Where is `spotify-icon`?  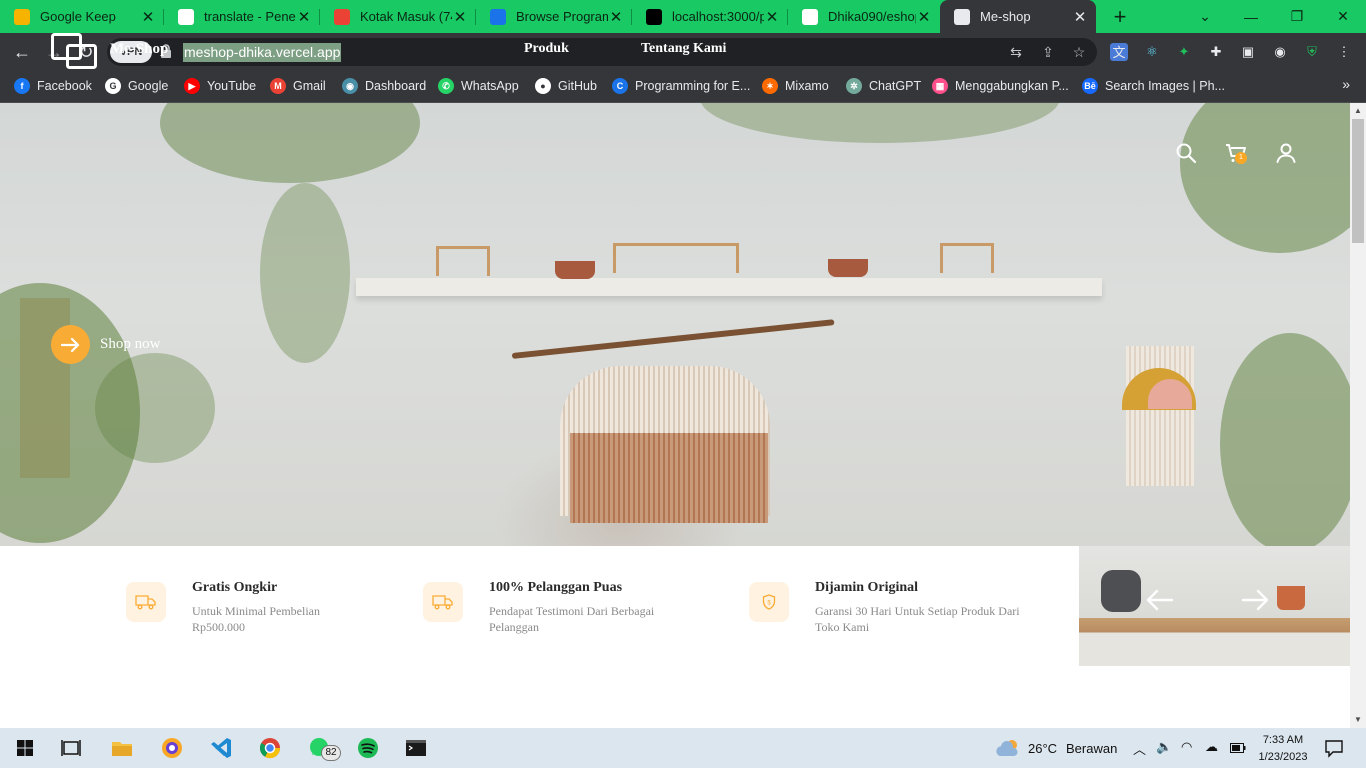
spotify-icon is located at coordinates (368, 748).